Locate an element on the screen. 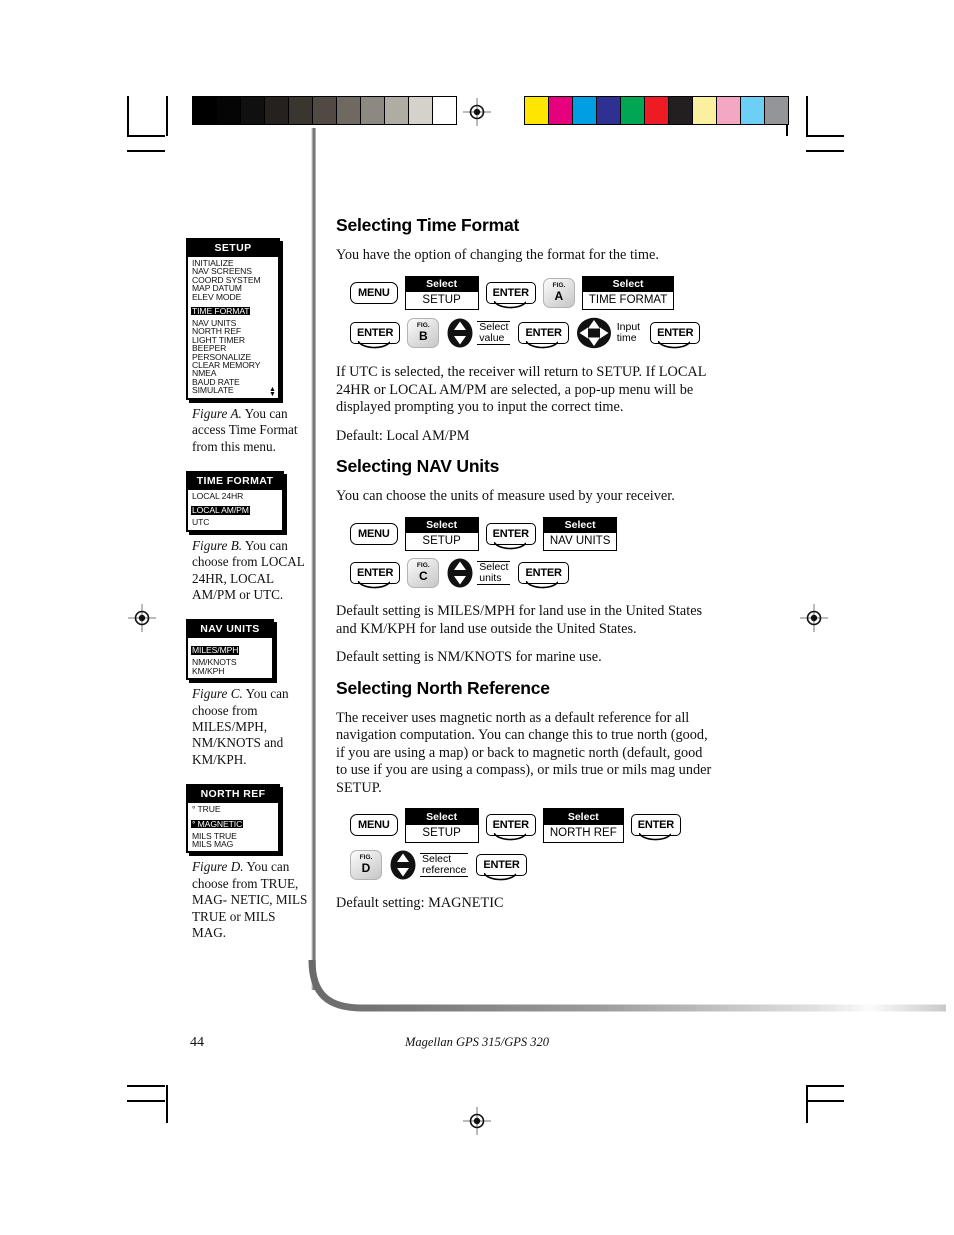  updown-group: Select value is located at coordinates (482, 333).